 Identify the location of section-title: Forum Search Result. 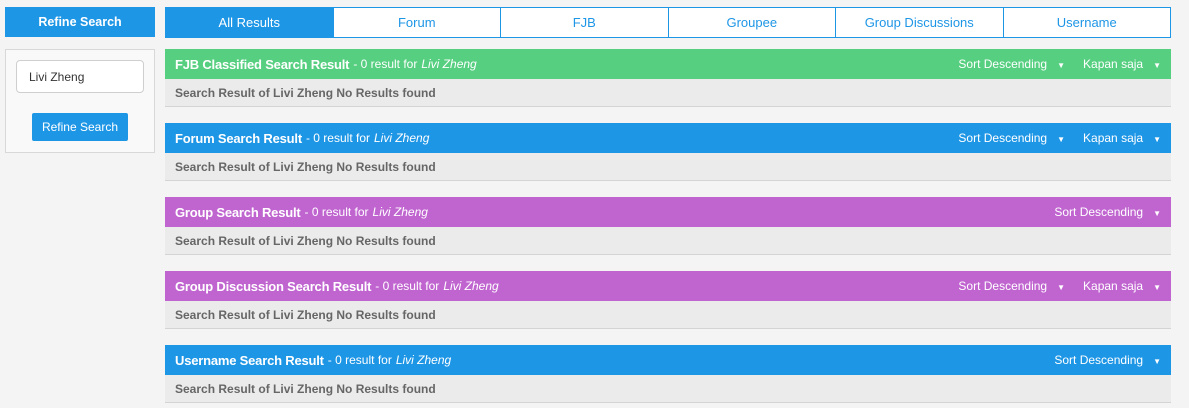
(238, 138).